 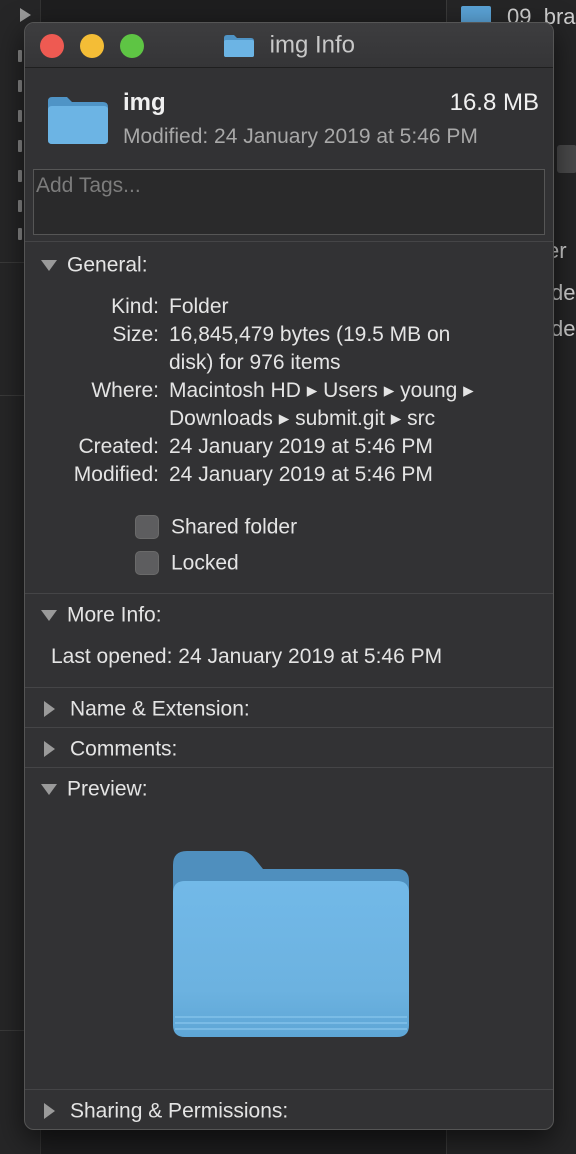 I want to click on section-title: General:, so click(x=107, y=265).